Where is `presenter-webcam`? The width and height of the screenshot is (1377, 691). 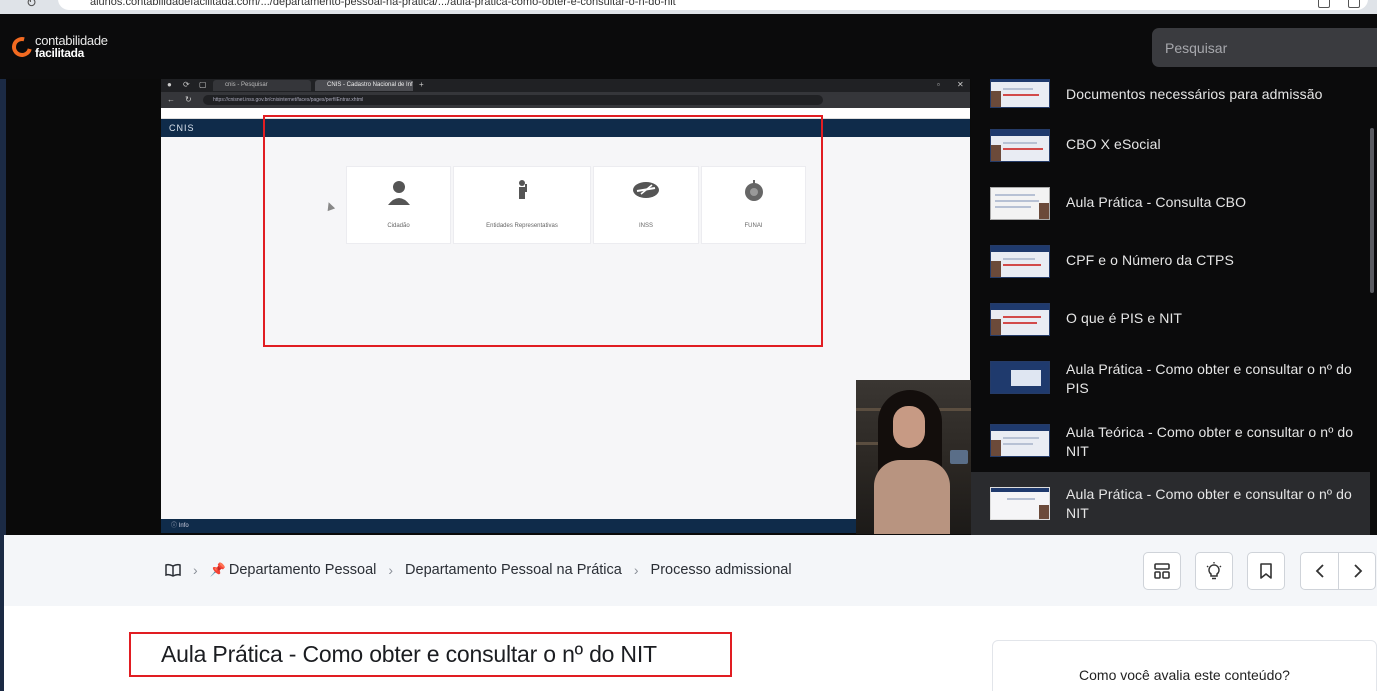 presenter-webcam is located at coordinates (913, 457).